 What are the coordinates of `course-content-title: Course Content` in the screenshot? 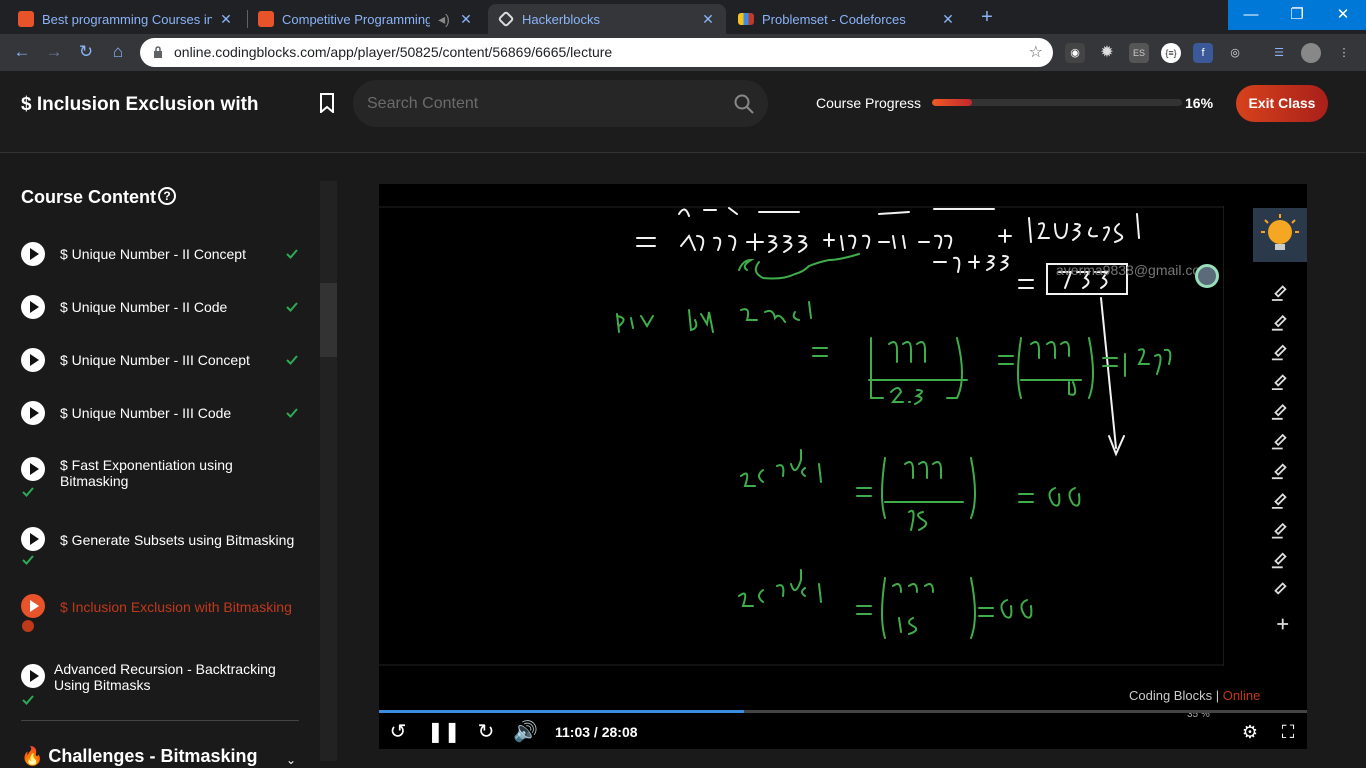 It's located at (88, 197).